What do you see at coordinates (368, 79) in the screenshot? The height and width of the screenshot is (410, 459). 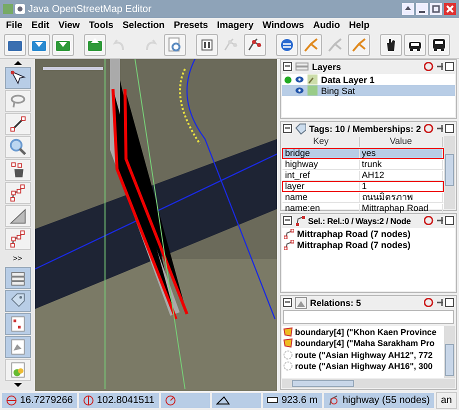 I see `layer-row: Data Layer 1` at bounding box center [368, 79].